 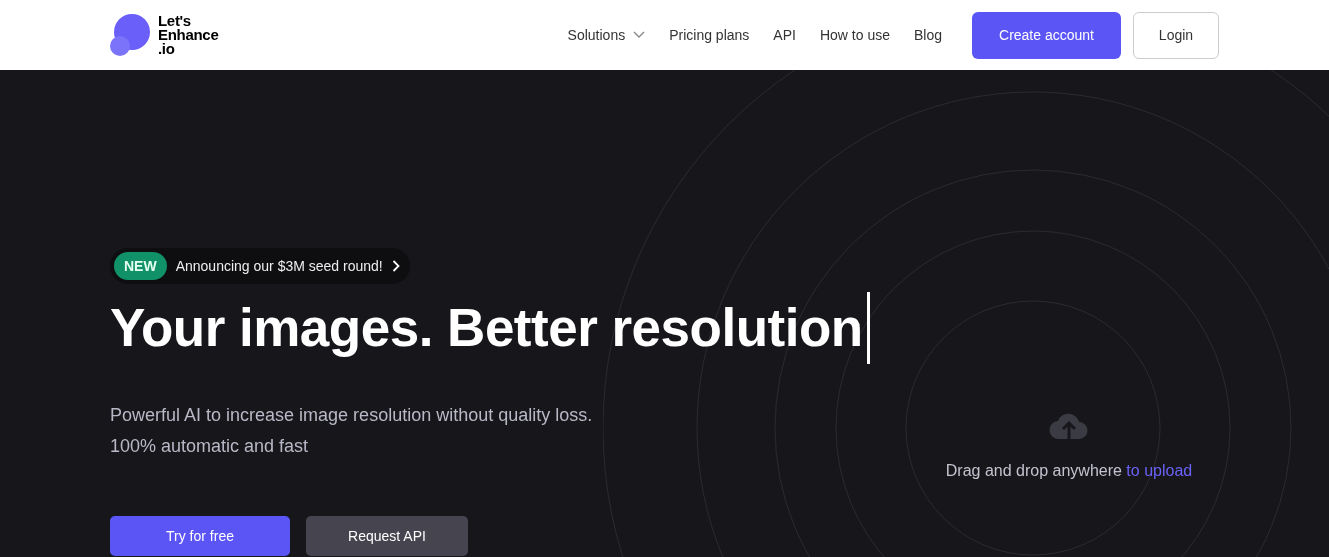 I want to click on announcement-badge: NEW Announcing our $3M seed round!, so click(x=260, y=266).